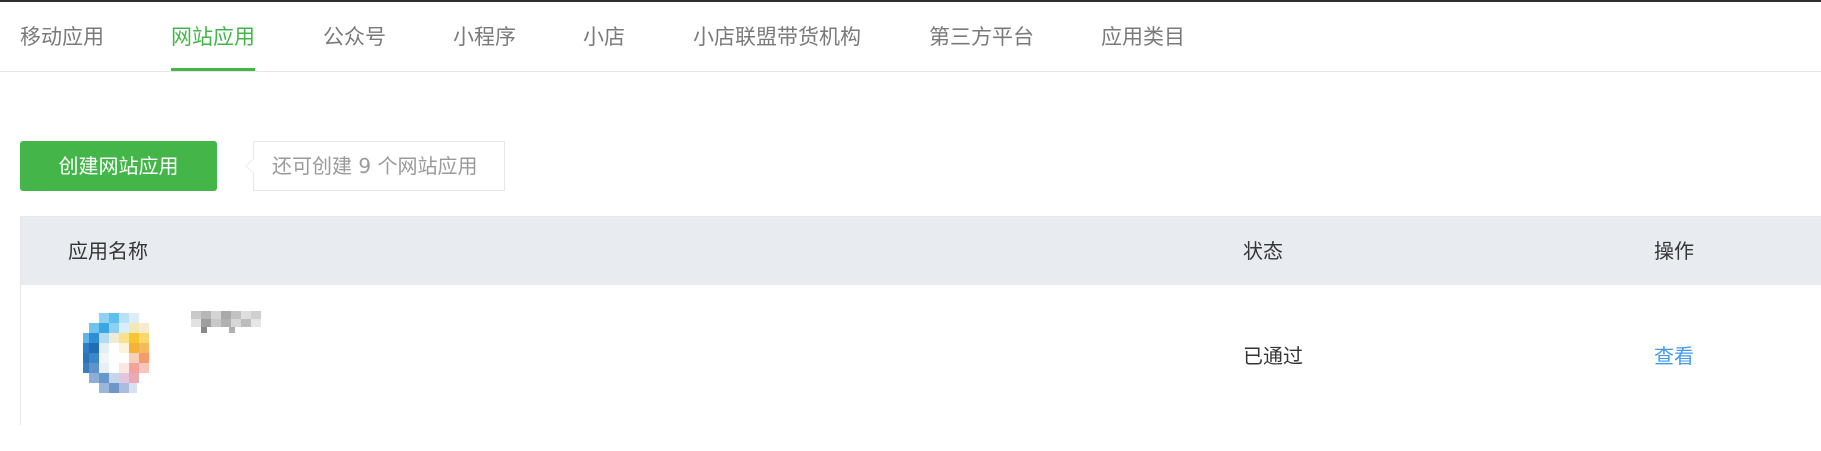  Describe the element at coordinates (108, 251) in the screenshot. I see `column-header-name: 应用名称` at that location.